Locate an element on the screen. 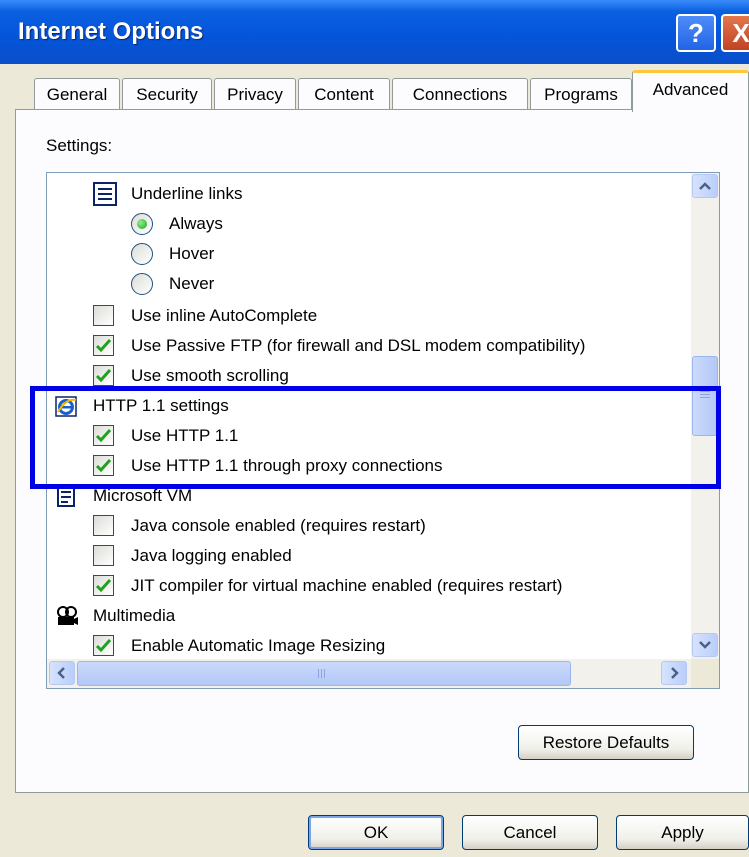 The image size is (749, 857). checkbox-use-http11 is located at coordinates (103, 435).